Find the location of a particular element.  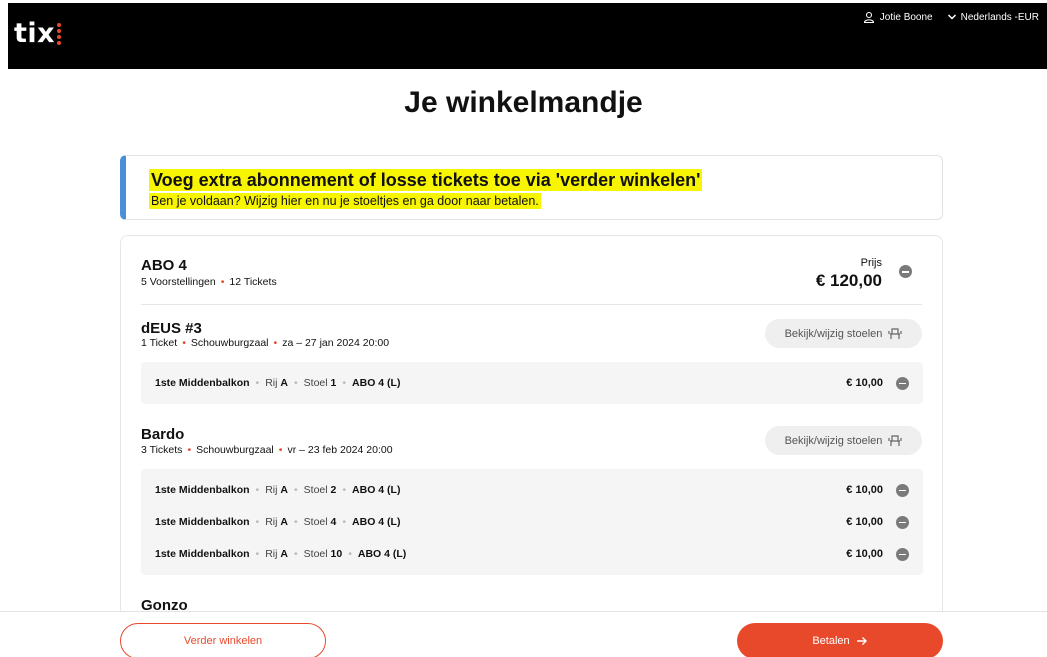

event-ticket-count: 1 Ticket is located at coordinates (159, 343).